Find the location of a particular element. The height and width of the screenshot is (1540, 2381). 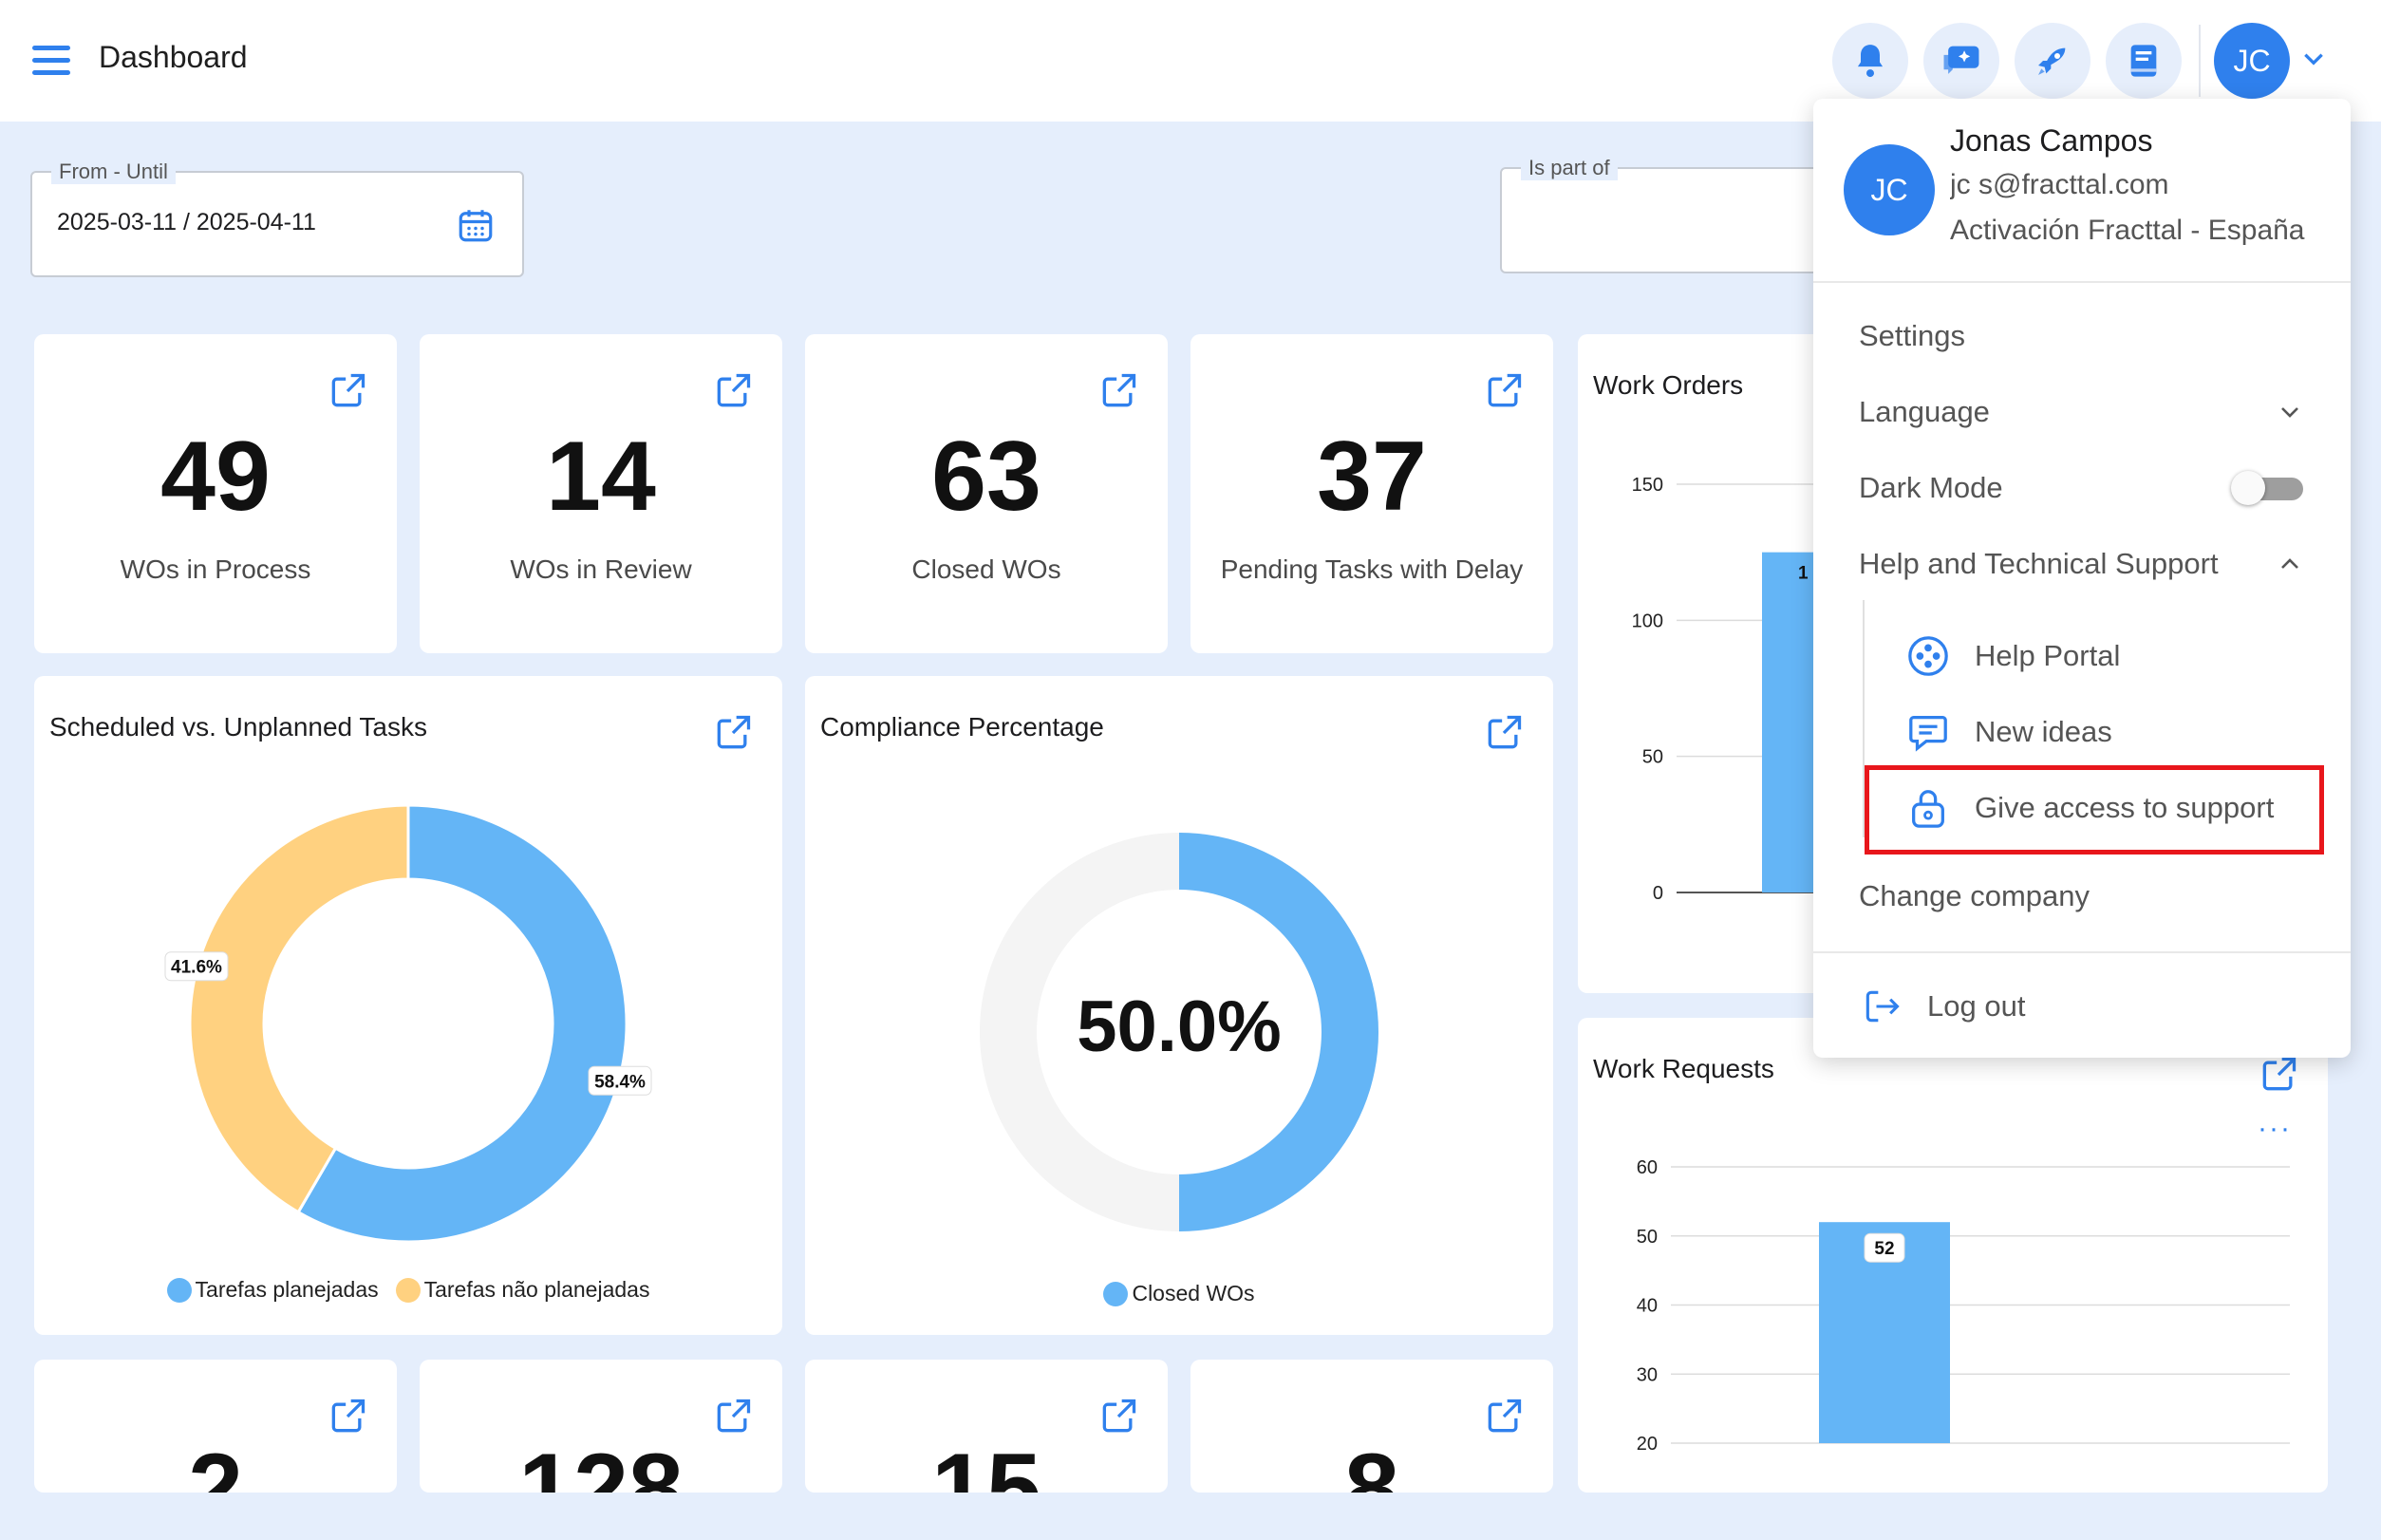

data-label-41: 41.6% is located at coordinates (196, 967).